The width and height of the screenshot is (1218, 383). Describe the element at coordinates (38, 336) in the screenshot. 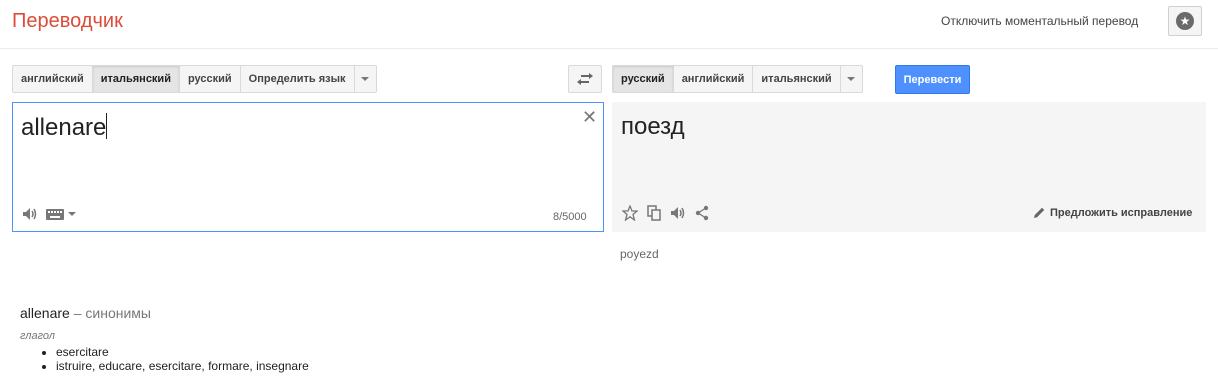

I see `part-of-speech: глагол` at that location.